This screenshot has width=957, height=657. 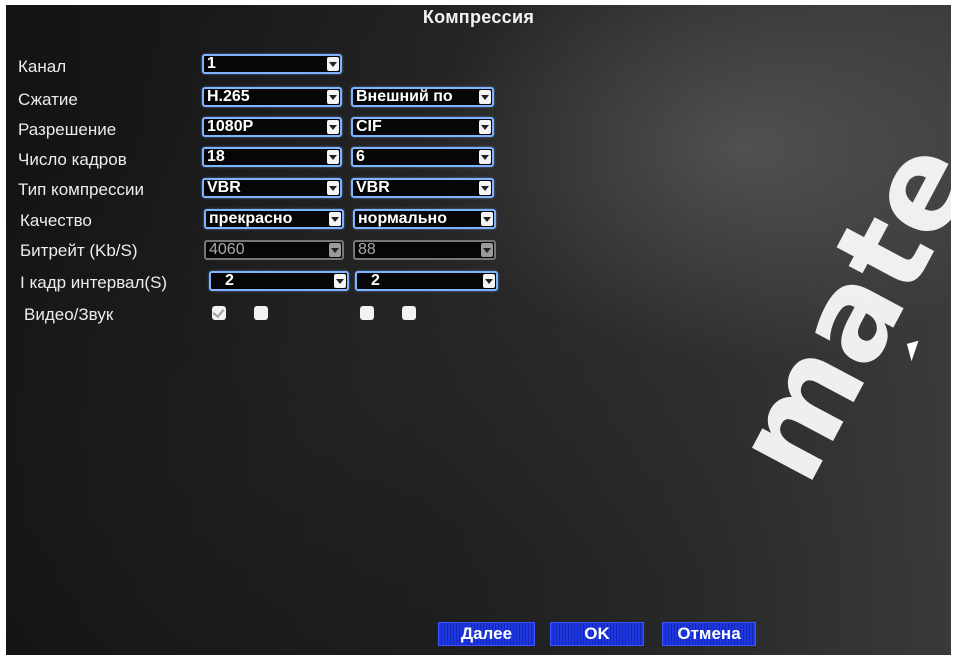 What do you see at coordinates (409, 313) in the screenshot?
I see `extra-audio-checkbox` at bounding box center [409, 313].